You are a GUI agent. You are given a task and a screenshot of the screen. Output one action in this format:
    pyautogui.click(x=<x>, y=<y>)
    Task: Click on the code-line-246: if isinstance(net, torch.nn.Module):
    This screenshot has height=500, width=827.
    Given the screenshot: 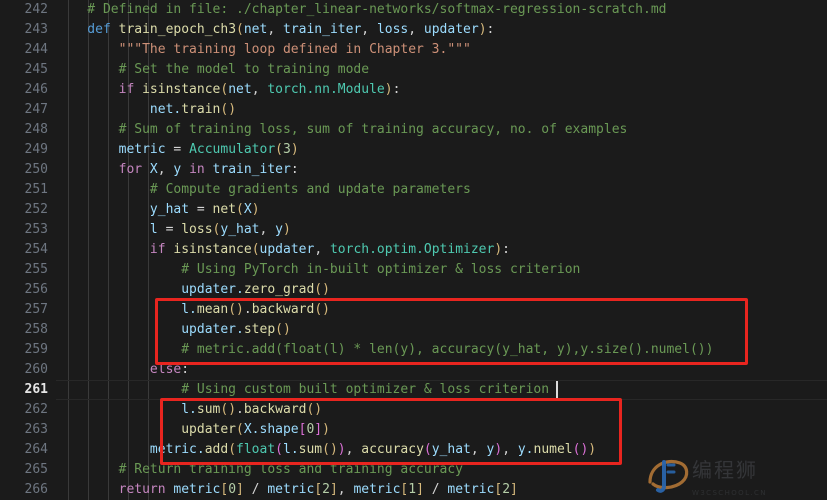 What is the action you would take?
    pyautogui.click(x=228, y=90)
    